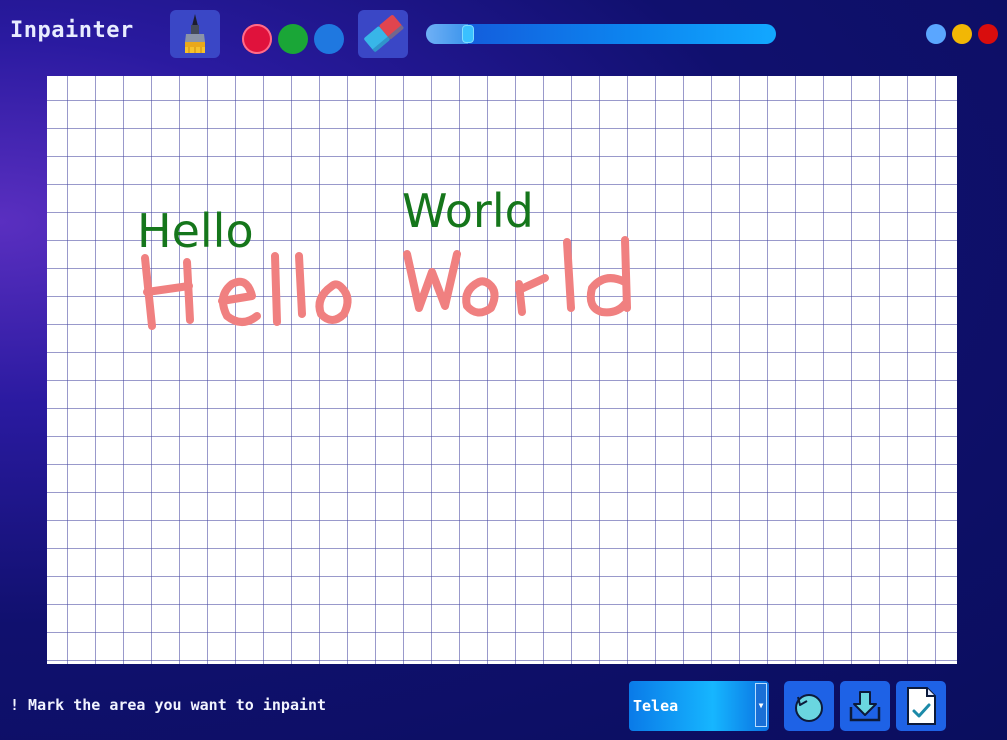  Describe the element at coordinates (168, 705) in the screenshot. I see `status-message: ! Mark the area you want to inpaint` at that location.